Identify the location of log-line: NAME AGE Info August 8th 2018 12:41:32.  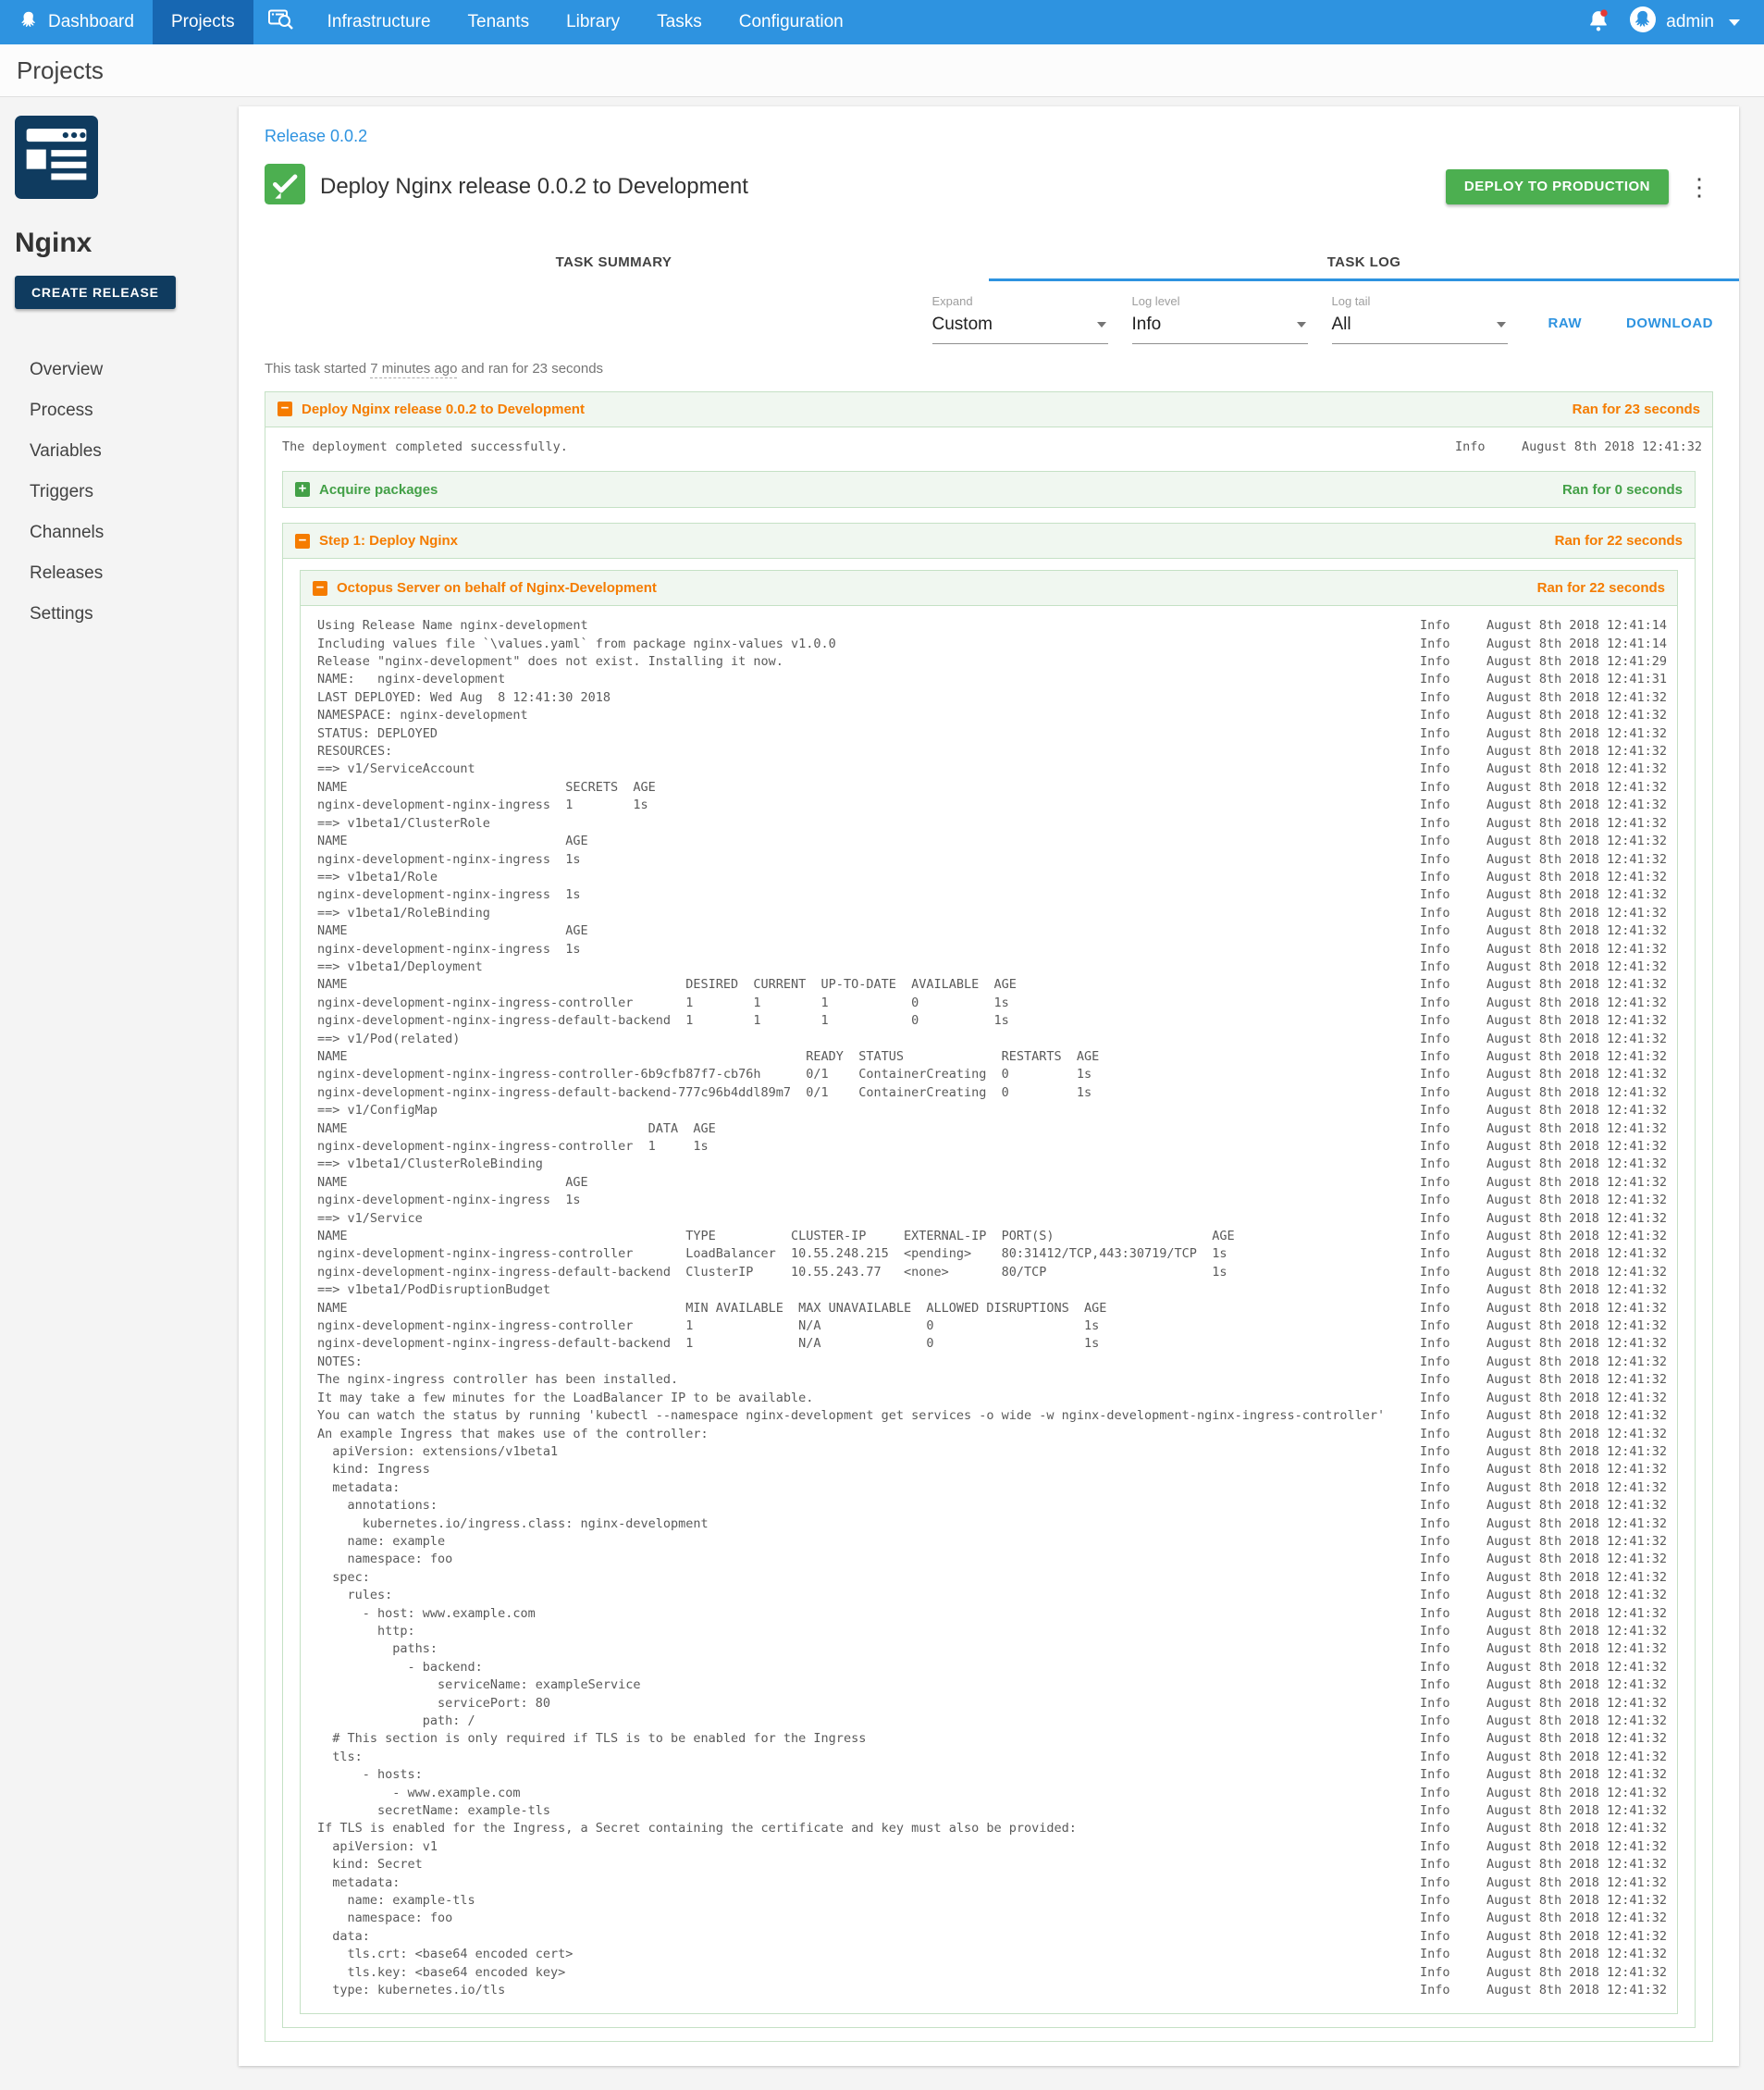
(992, 1182).